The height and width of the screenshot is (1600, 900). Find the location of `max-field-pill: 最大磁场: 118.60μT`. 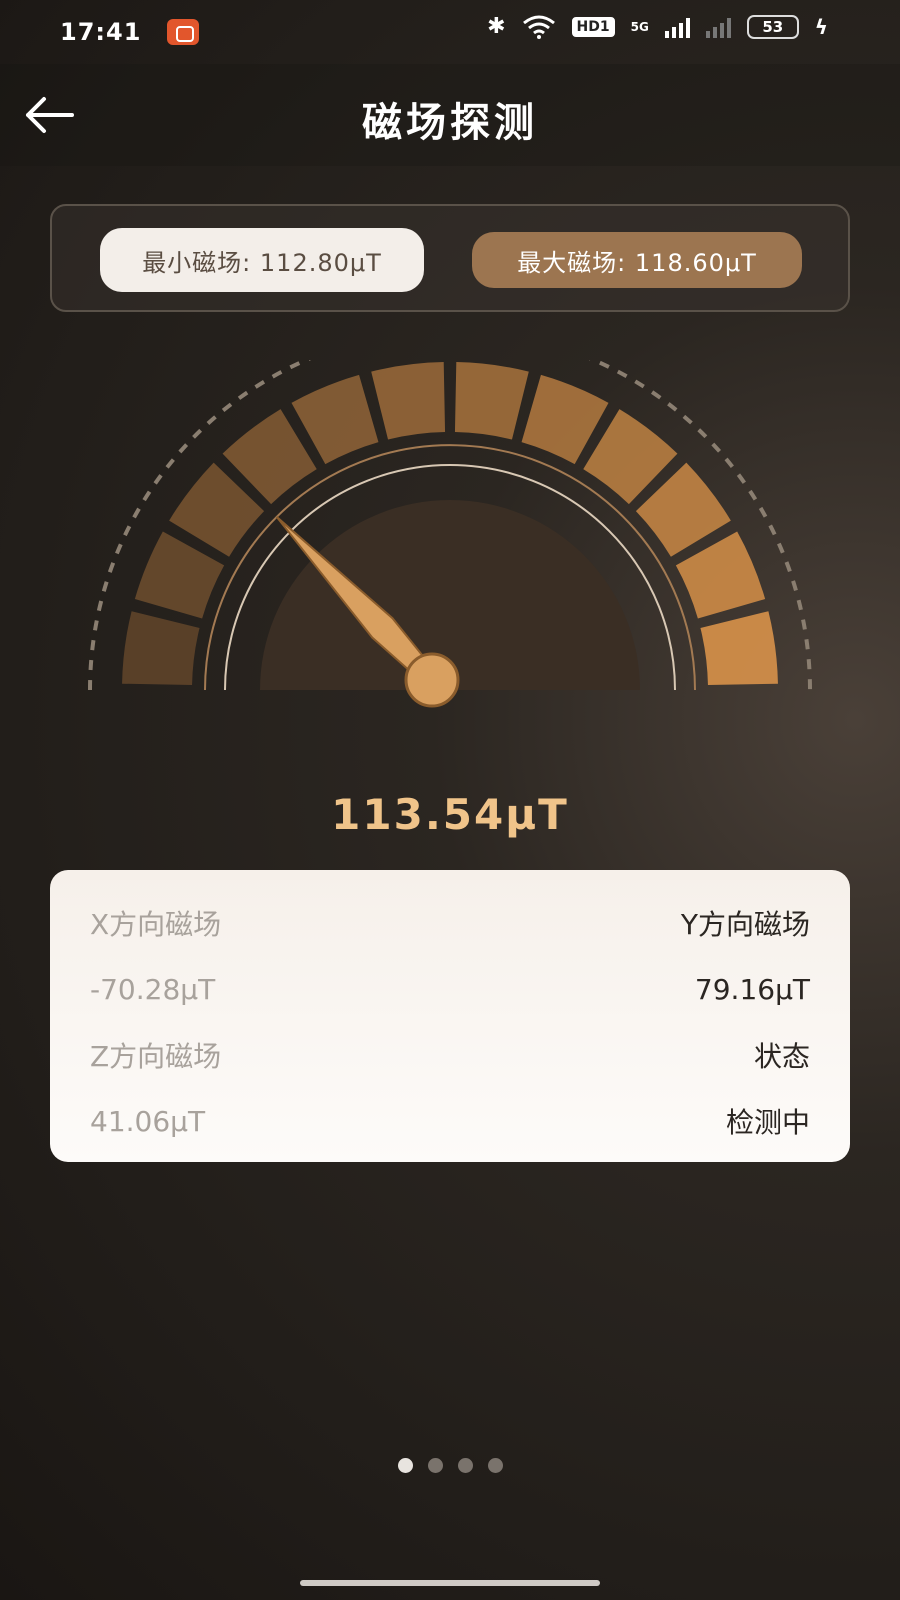

max-field-pill: 最大磁场: 118.60μT is located at coordinates (637, 260).